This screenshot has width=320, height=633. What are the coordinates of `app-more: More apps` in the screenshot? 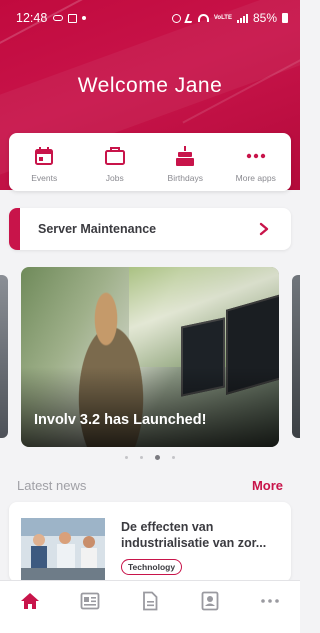 It's located at (256, 162).